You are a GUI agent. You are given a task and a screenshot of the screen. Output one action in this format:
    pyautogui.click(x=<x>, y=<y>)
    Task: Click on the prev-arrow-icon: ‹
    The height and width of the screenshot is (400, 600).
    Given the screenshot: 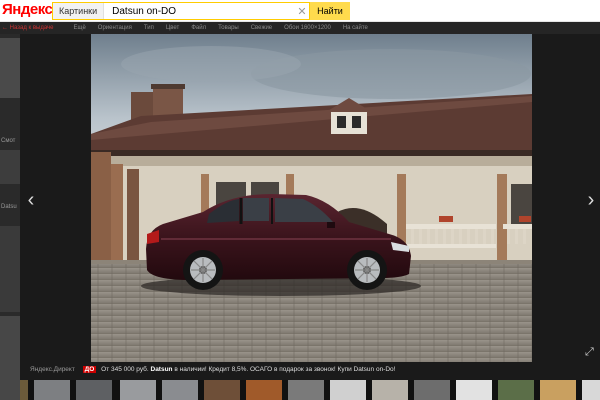 What is the action you would take?
    pyautogui.click(x=31, y=200)
    